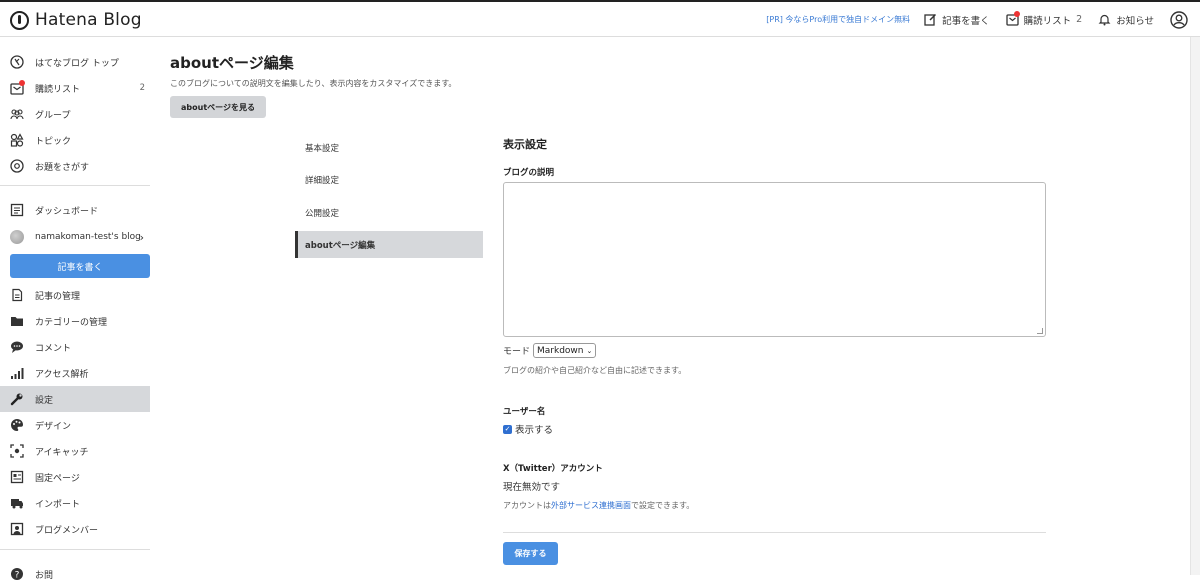  I want to click on tab-detail-settings: 詳細設定, so click(389, 179).